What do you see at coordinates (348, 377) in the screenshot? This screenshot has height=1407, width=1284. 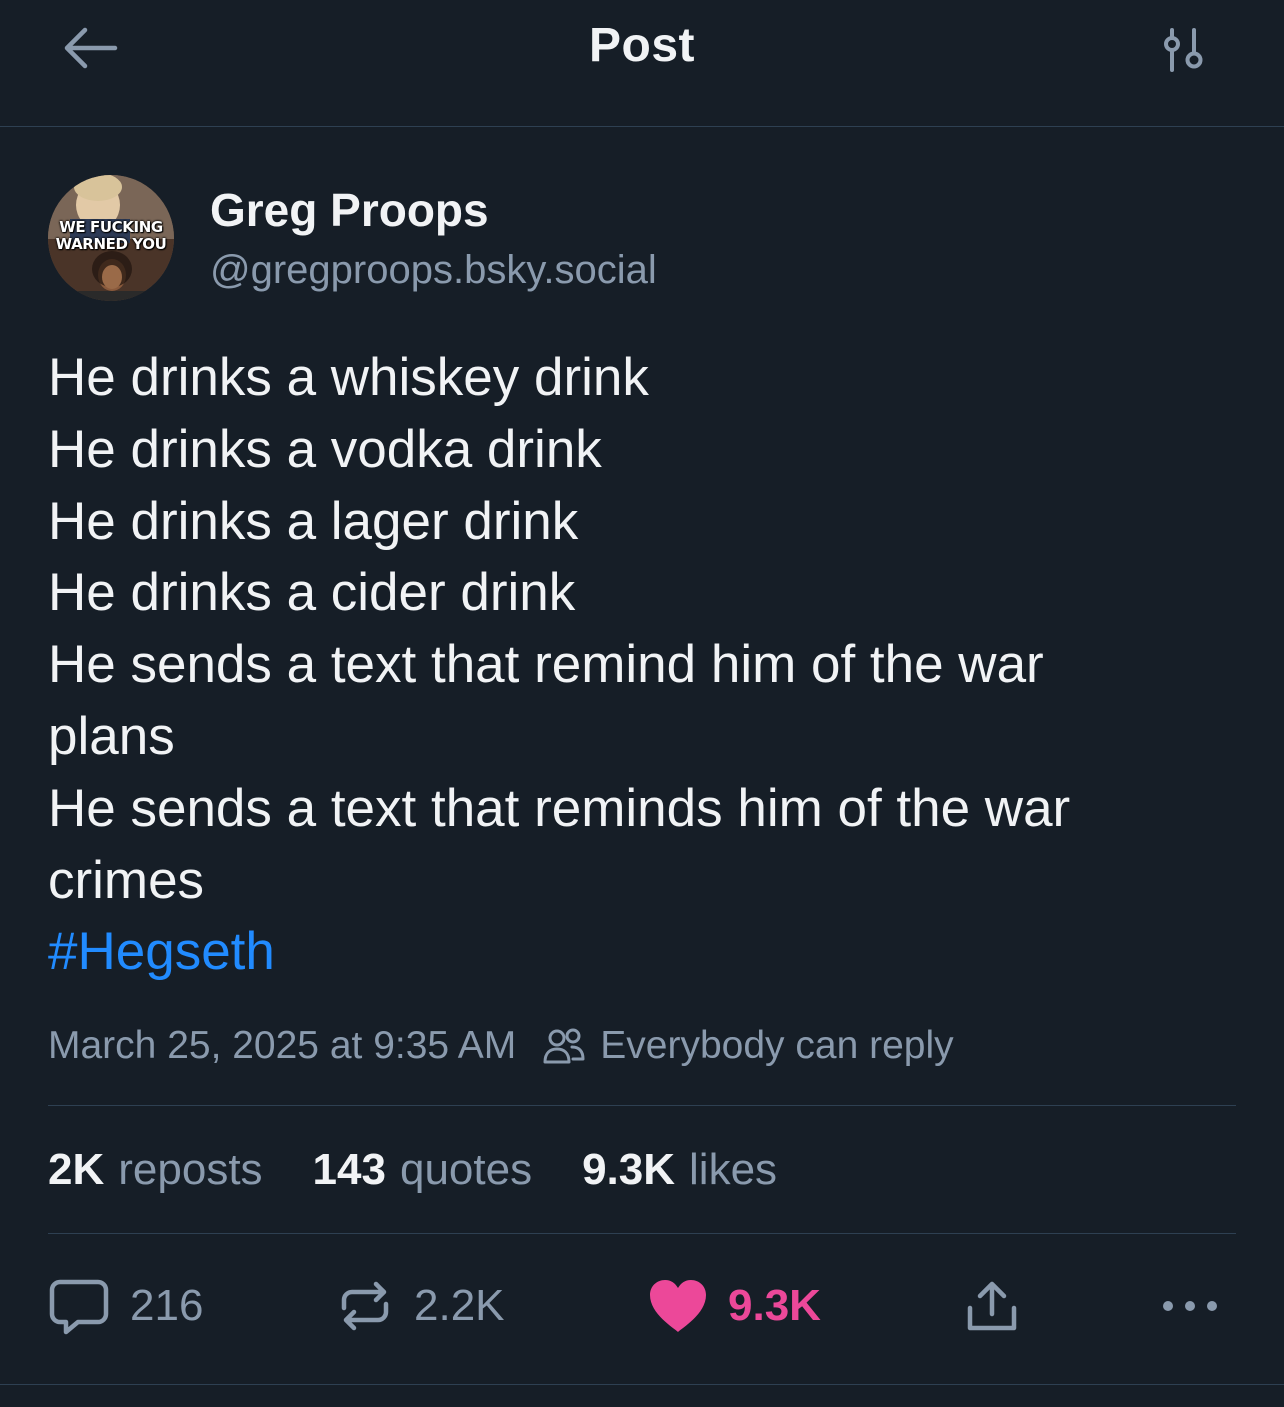 I see `post-line: He drinks a whiskey drink` at bounding box center [348, 377].